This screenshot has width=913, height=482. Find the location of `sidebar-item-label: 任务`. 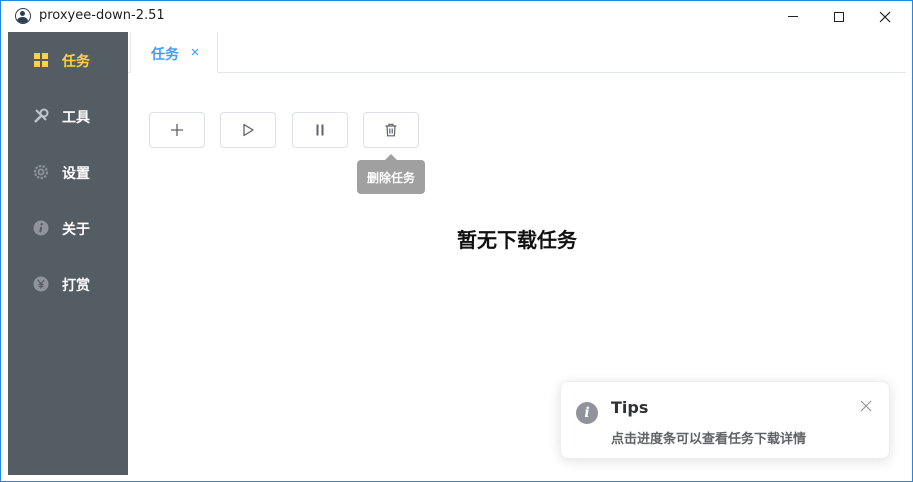

sidebar-item-label: 任务 is located at coordinates (76, 62).